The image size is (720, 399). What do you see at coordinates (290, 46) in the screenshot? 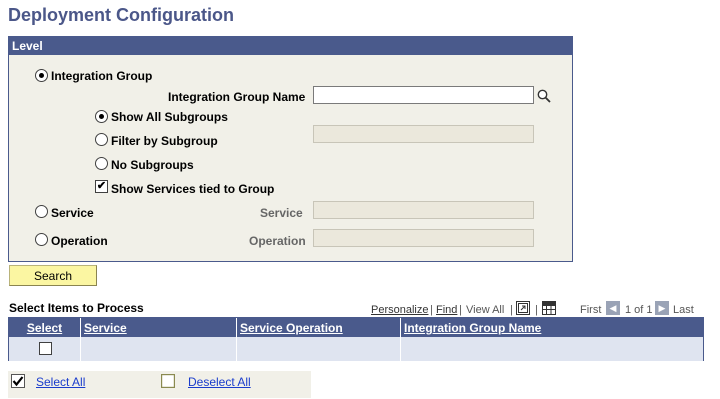
I see `level-header: Level` at bounding box center [290, 46].